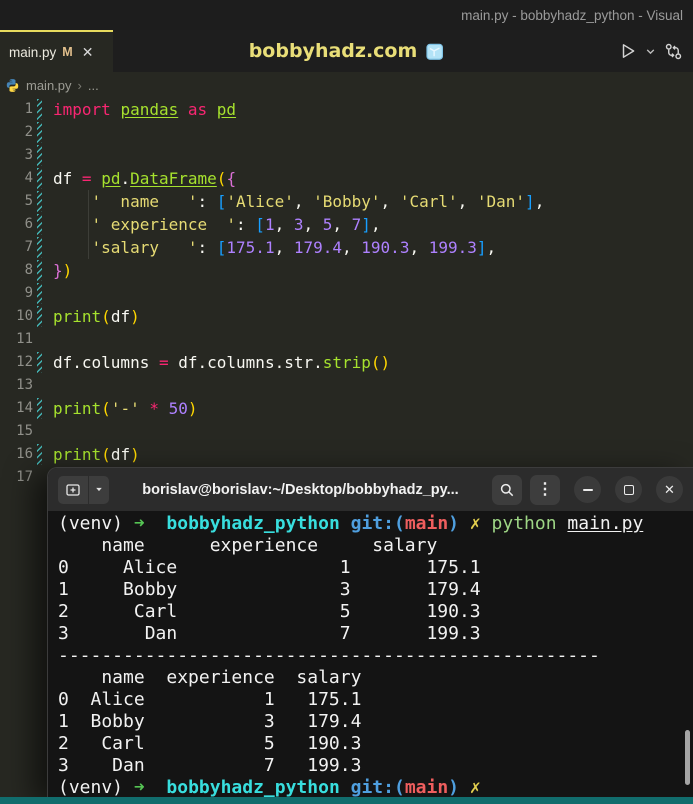  What do you see at coordinates (435, 51) in the screenshot?
I see `ice-cube-icon` at bounding box center [435, 51].